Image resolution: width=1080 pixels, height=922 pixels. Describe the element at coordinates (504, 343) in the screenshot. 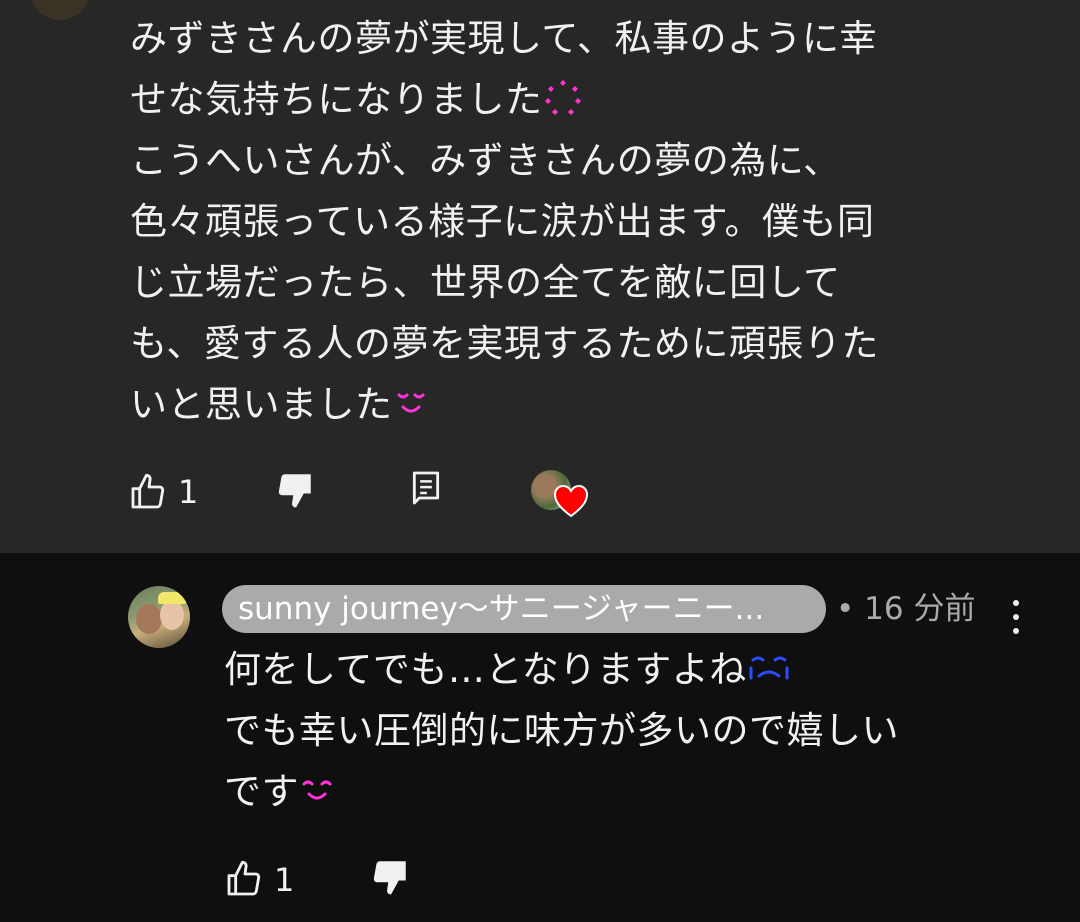

I see `comment-text-line: も、愛する人の夢を実現するために頑張りた` at that location.